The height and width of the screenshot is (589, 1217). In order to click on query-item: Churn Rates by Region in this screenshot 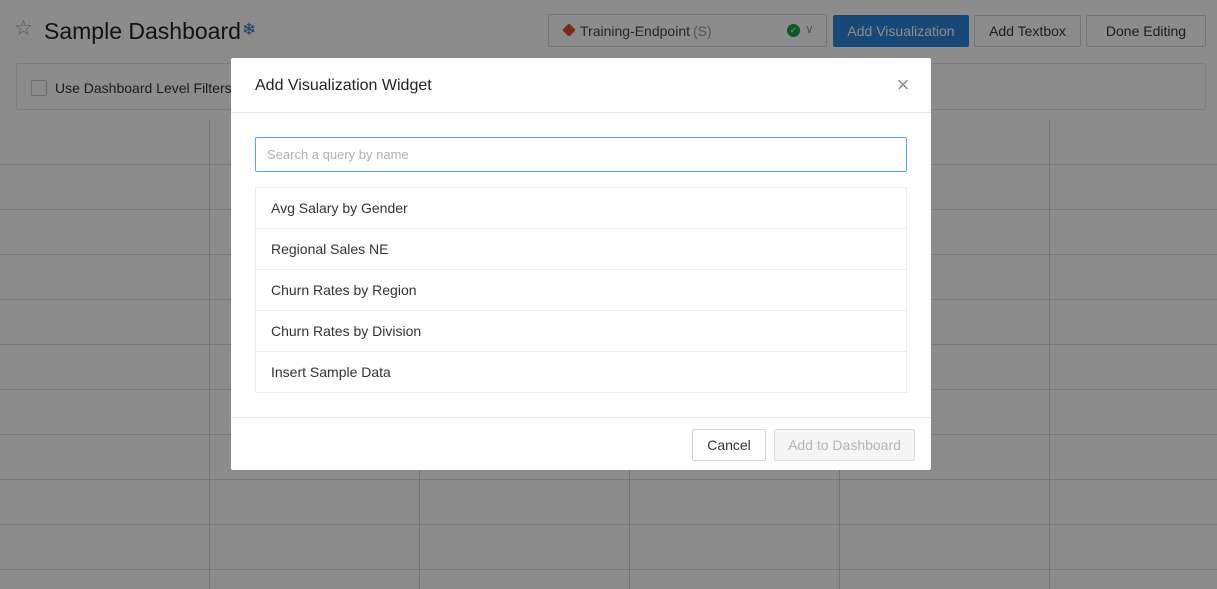, I will do `click(581, 290)`.